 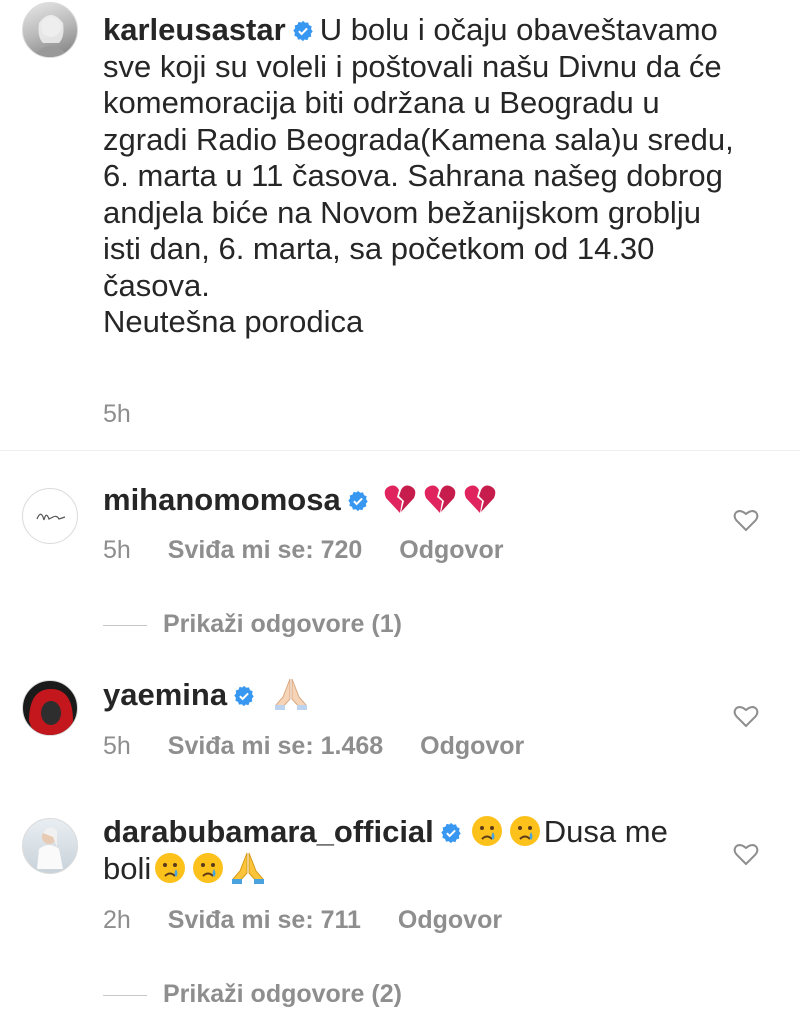 I want to click on caption-meta: 5h, so click(x=132, y=414).